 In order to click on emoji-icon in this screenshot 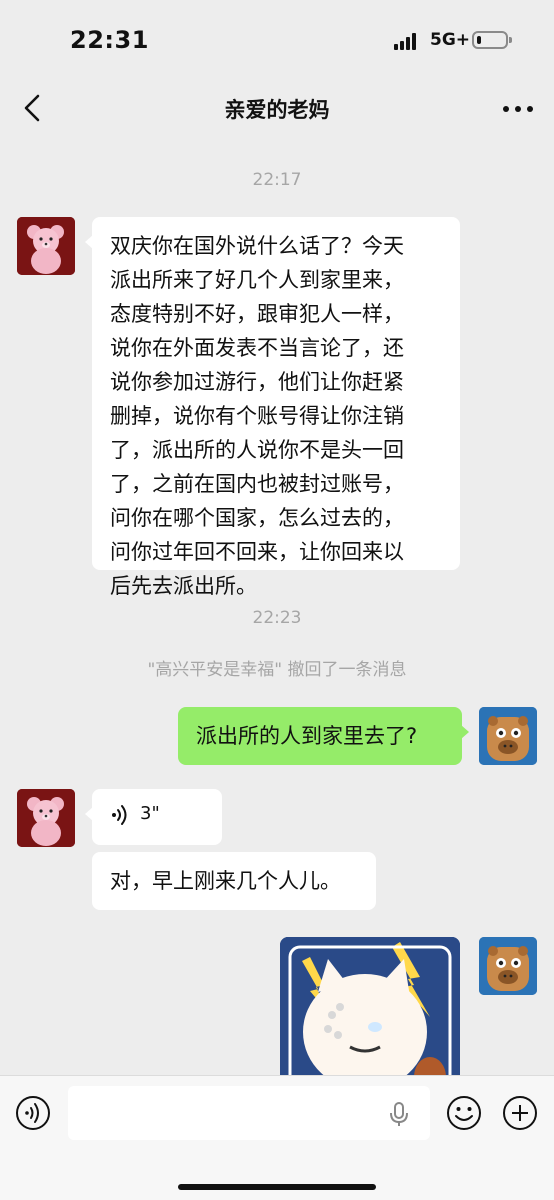, I will do `click(464, 1113)`.